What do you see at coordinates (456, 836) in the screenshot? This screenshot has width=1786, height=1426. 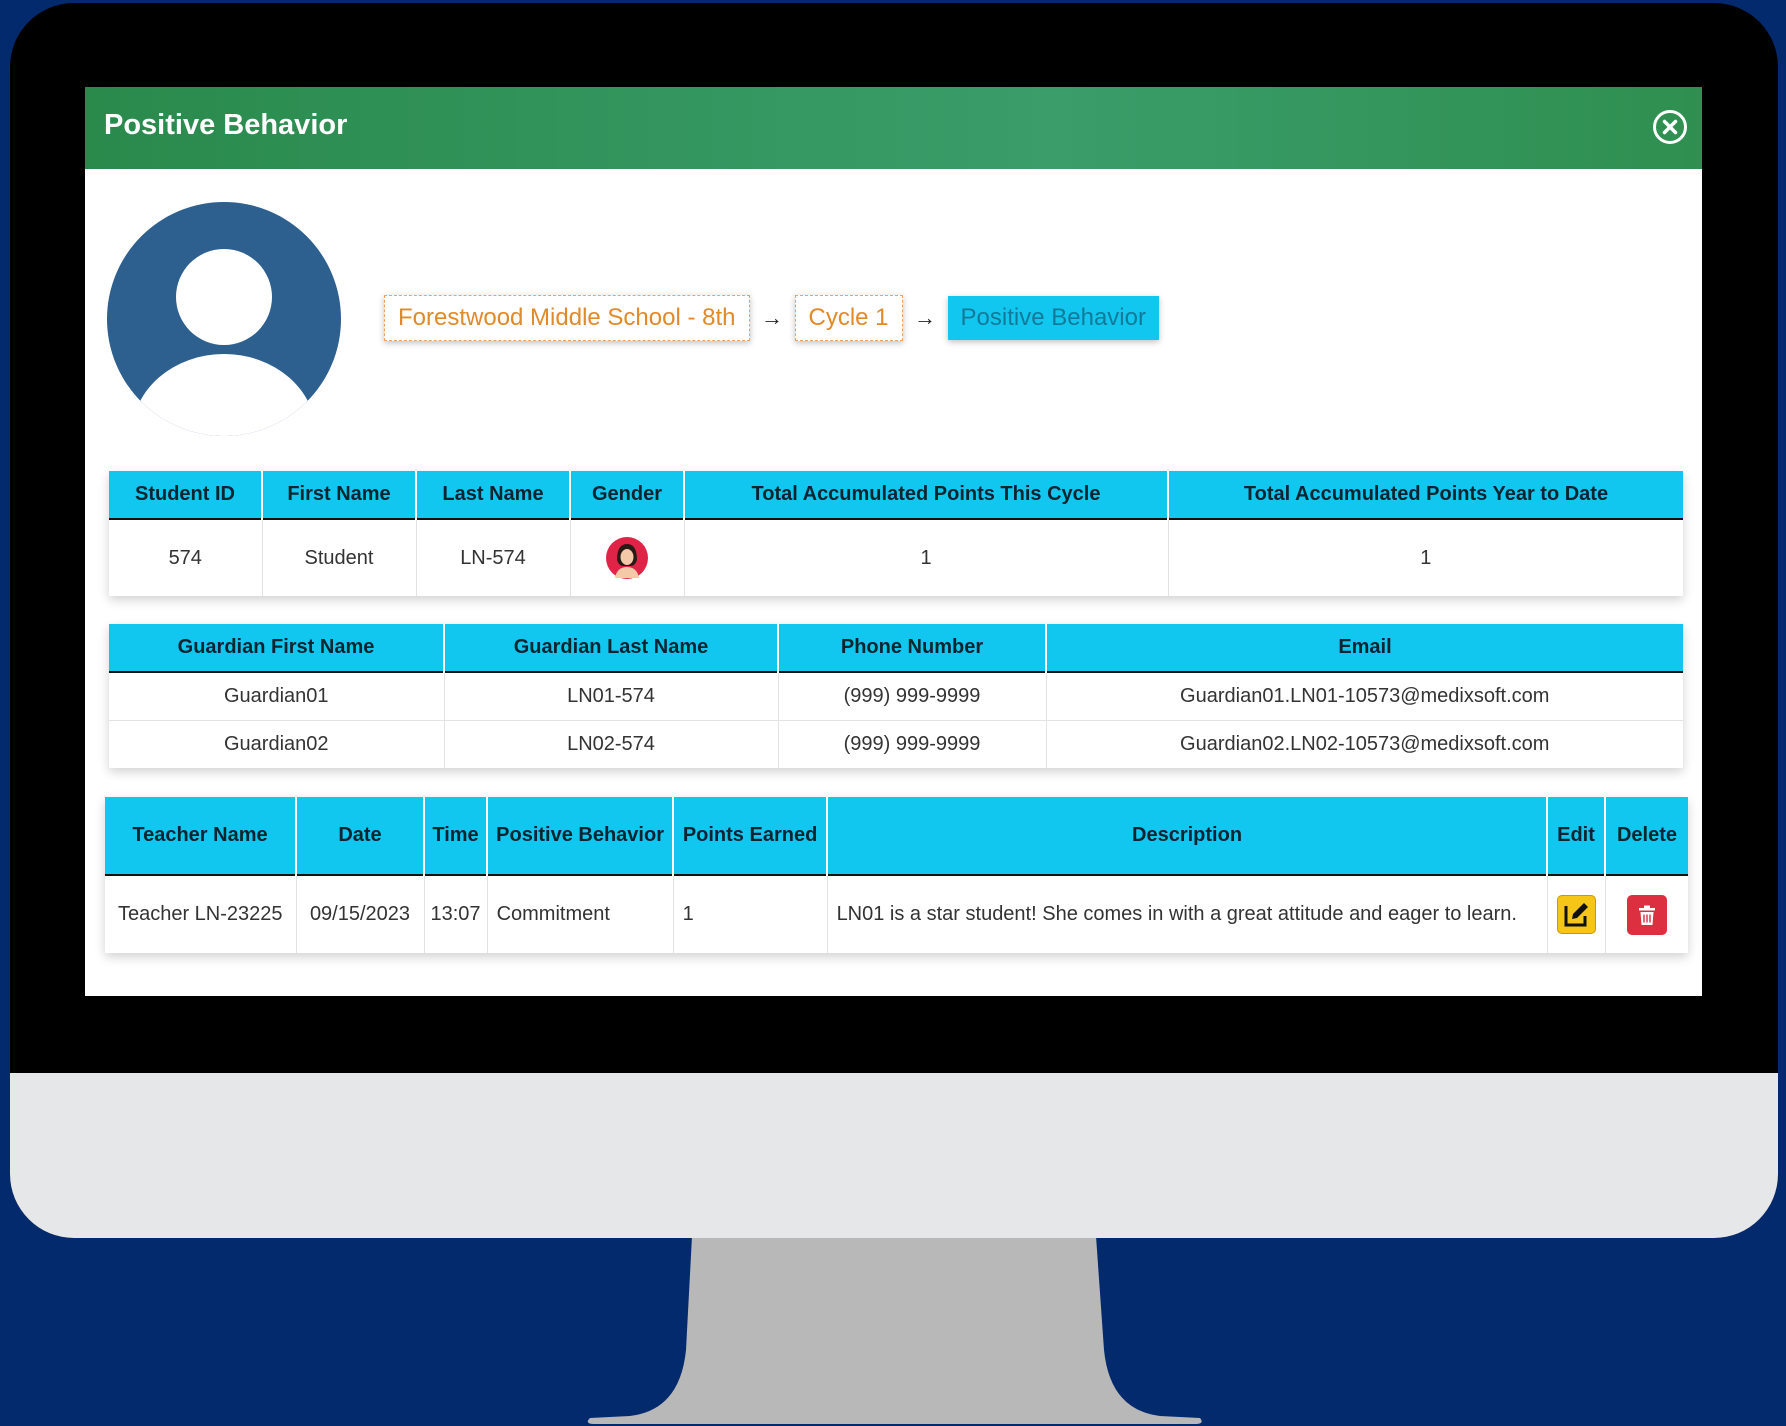 I see `col-time: Time` at bounding box center [456, 836].